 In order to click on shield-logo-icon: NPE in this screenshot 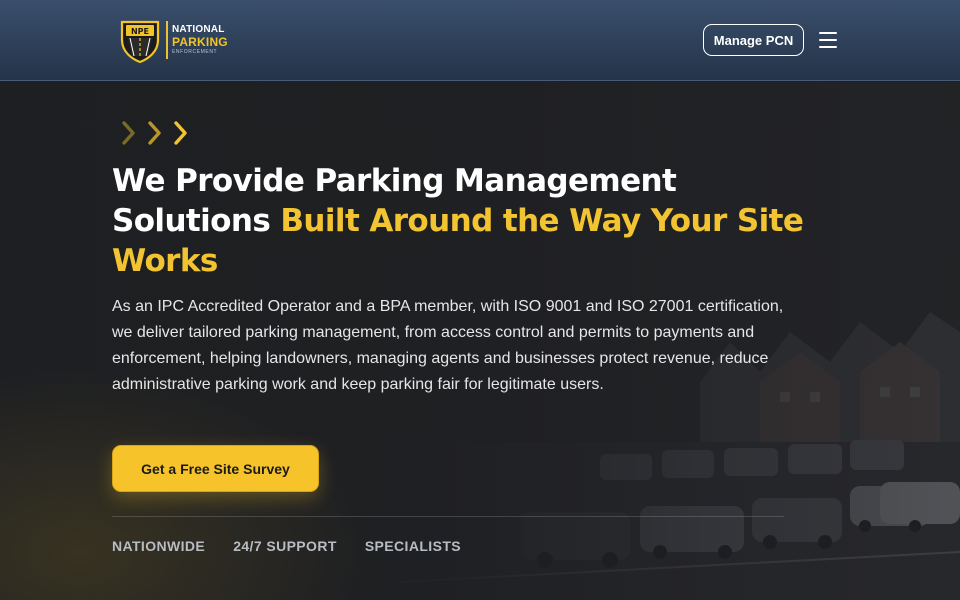, I will do `click(140, 42)`.